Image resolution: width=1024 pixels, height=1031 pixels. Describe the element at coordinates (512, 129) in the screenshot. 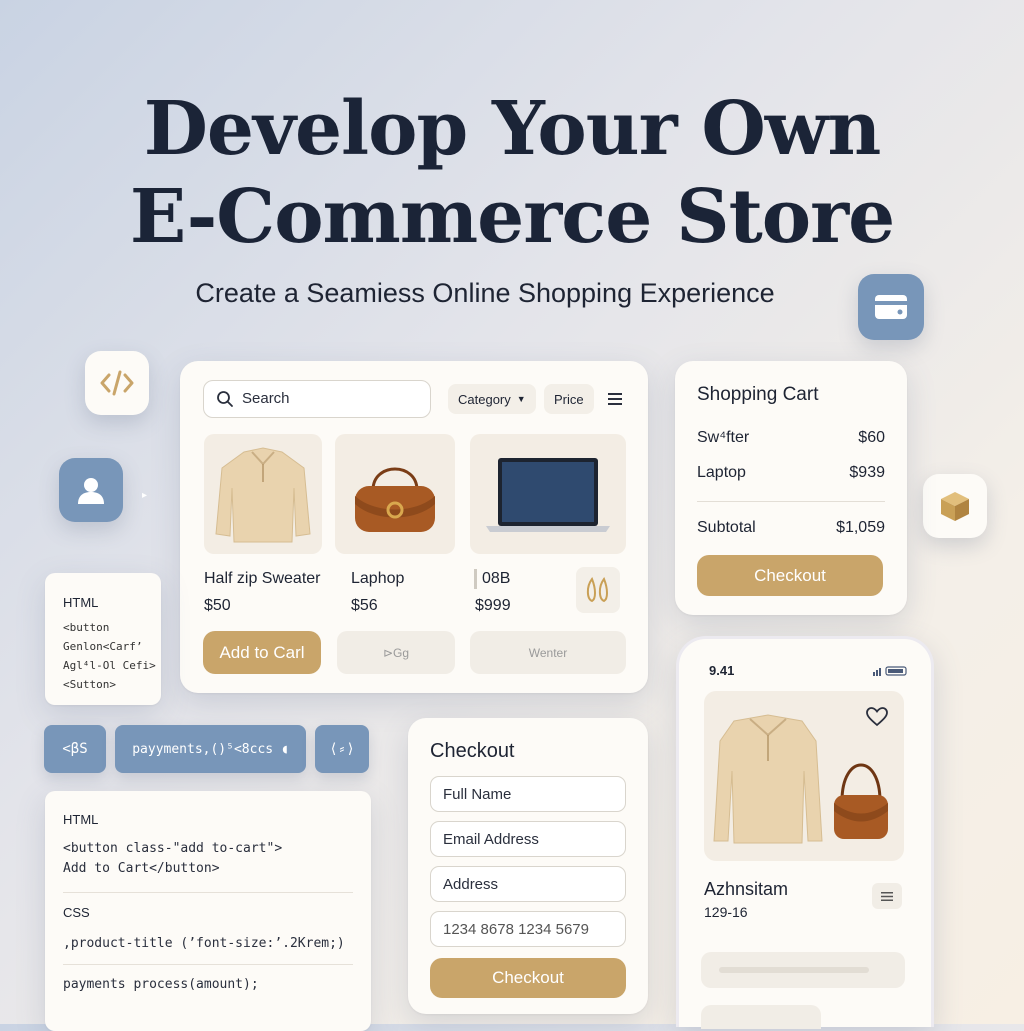

I see `hero-title-line1: Develop Your Own` at that location.